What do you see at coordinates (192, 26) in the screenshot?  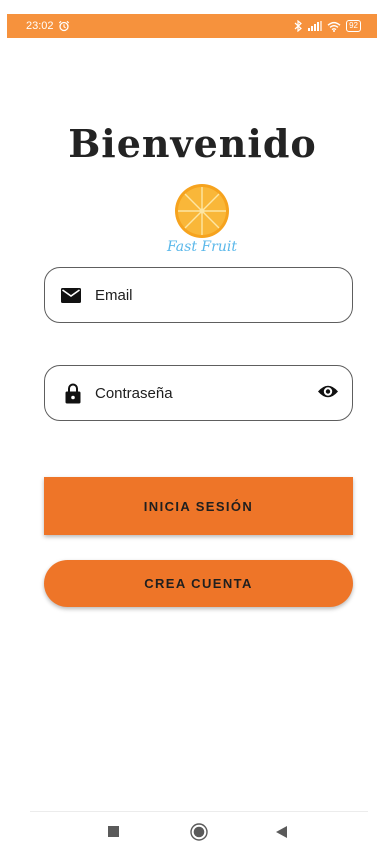 I see `status-bar: 23:02 92` at bounding box center [192, 26].